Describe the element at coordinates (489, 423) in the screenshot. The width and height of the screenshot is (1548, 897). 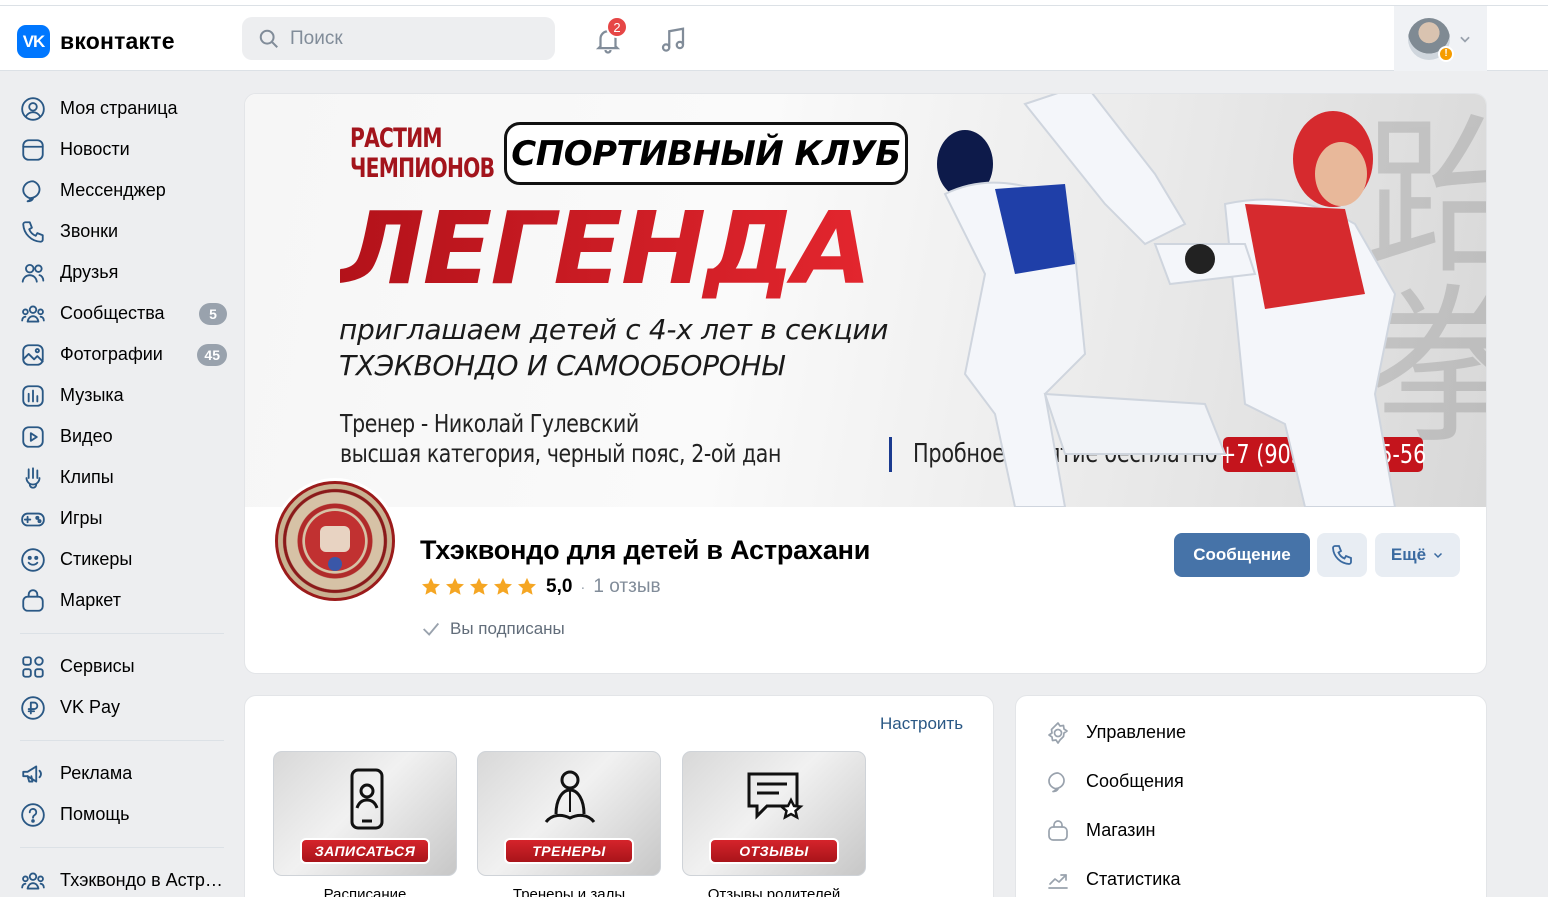
I see `cover-coach-line1: Тренер - Николай Гулевский` at that location.